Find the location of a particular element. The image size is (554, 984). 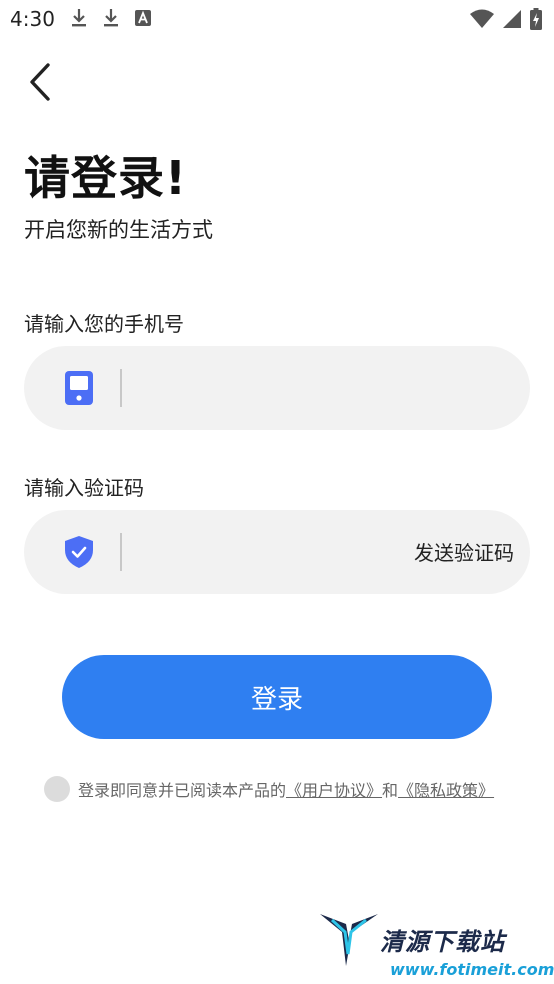

watermark-url: www.fotimeit.com is located at coordinates (472, 969).